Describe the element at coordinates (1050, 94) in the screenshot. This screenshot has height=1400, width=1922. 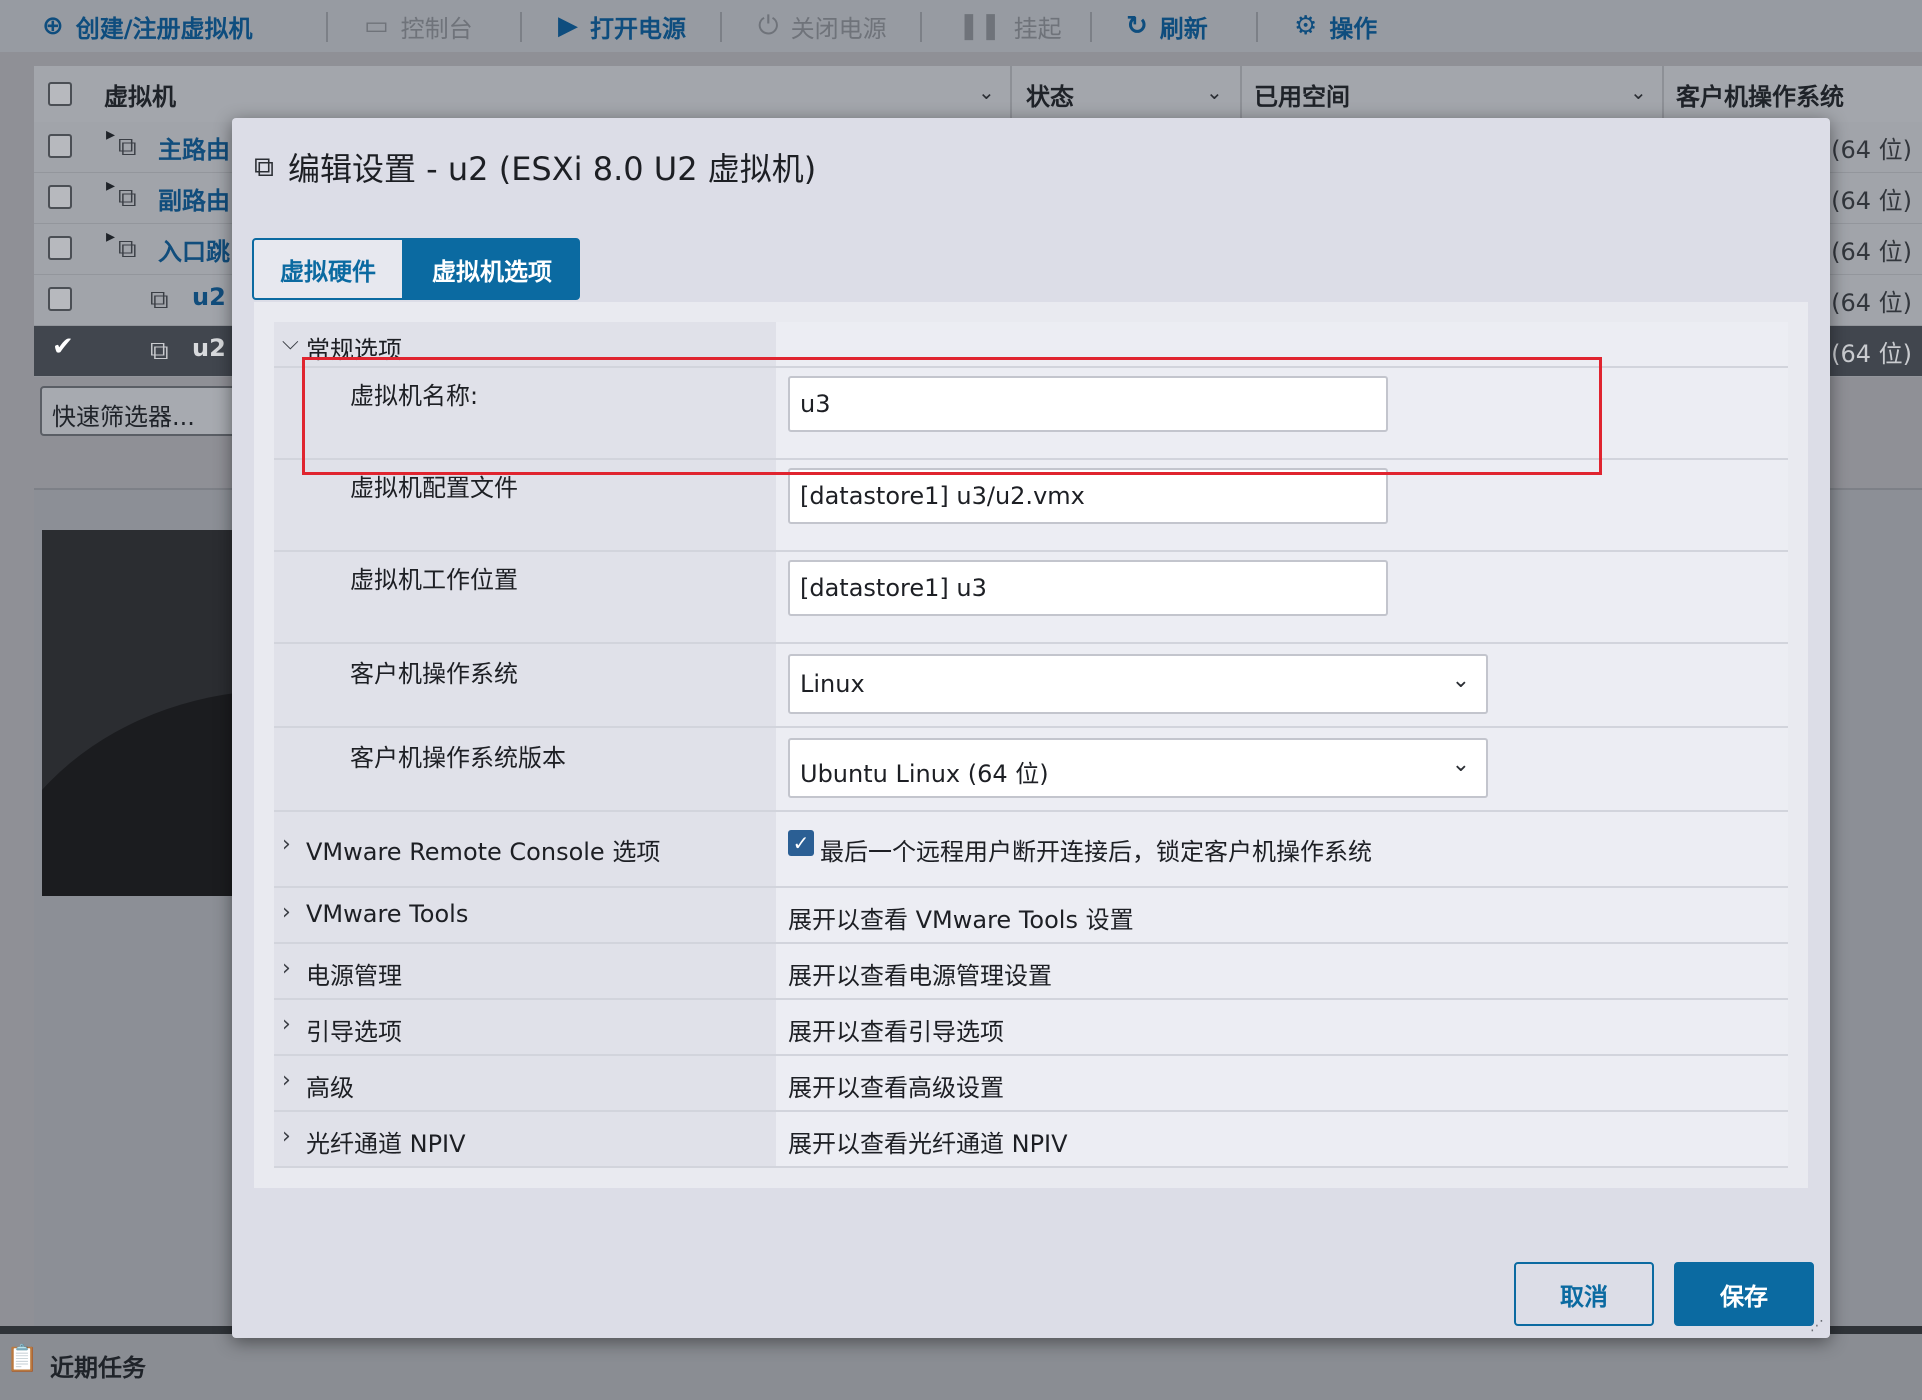
I see `column-header-status: 状态` at that location.